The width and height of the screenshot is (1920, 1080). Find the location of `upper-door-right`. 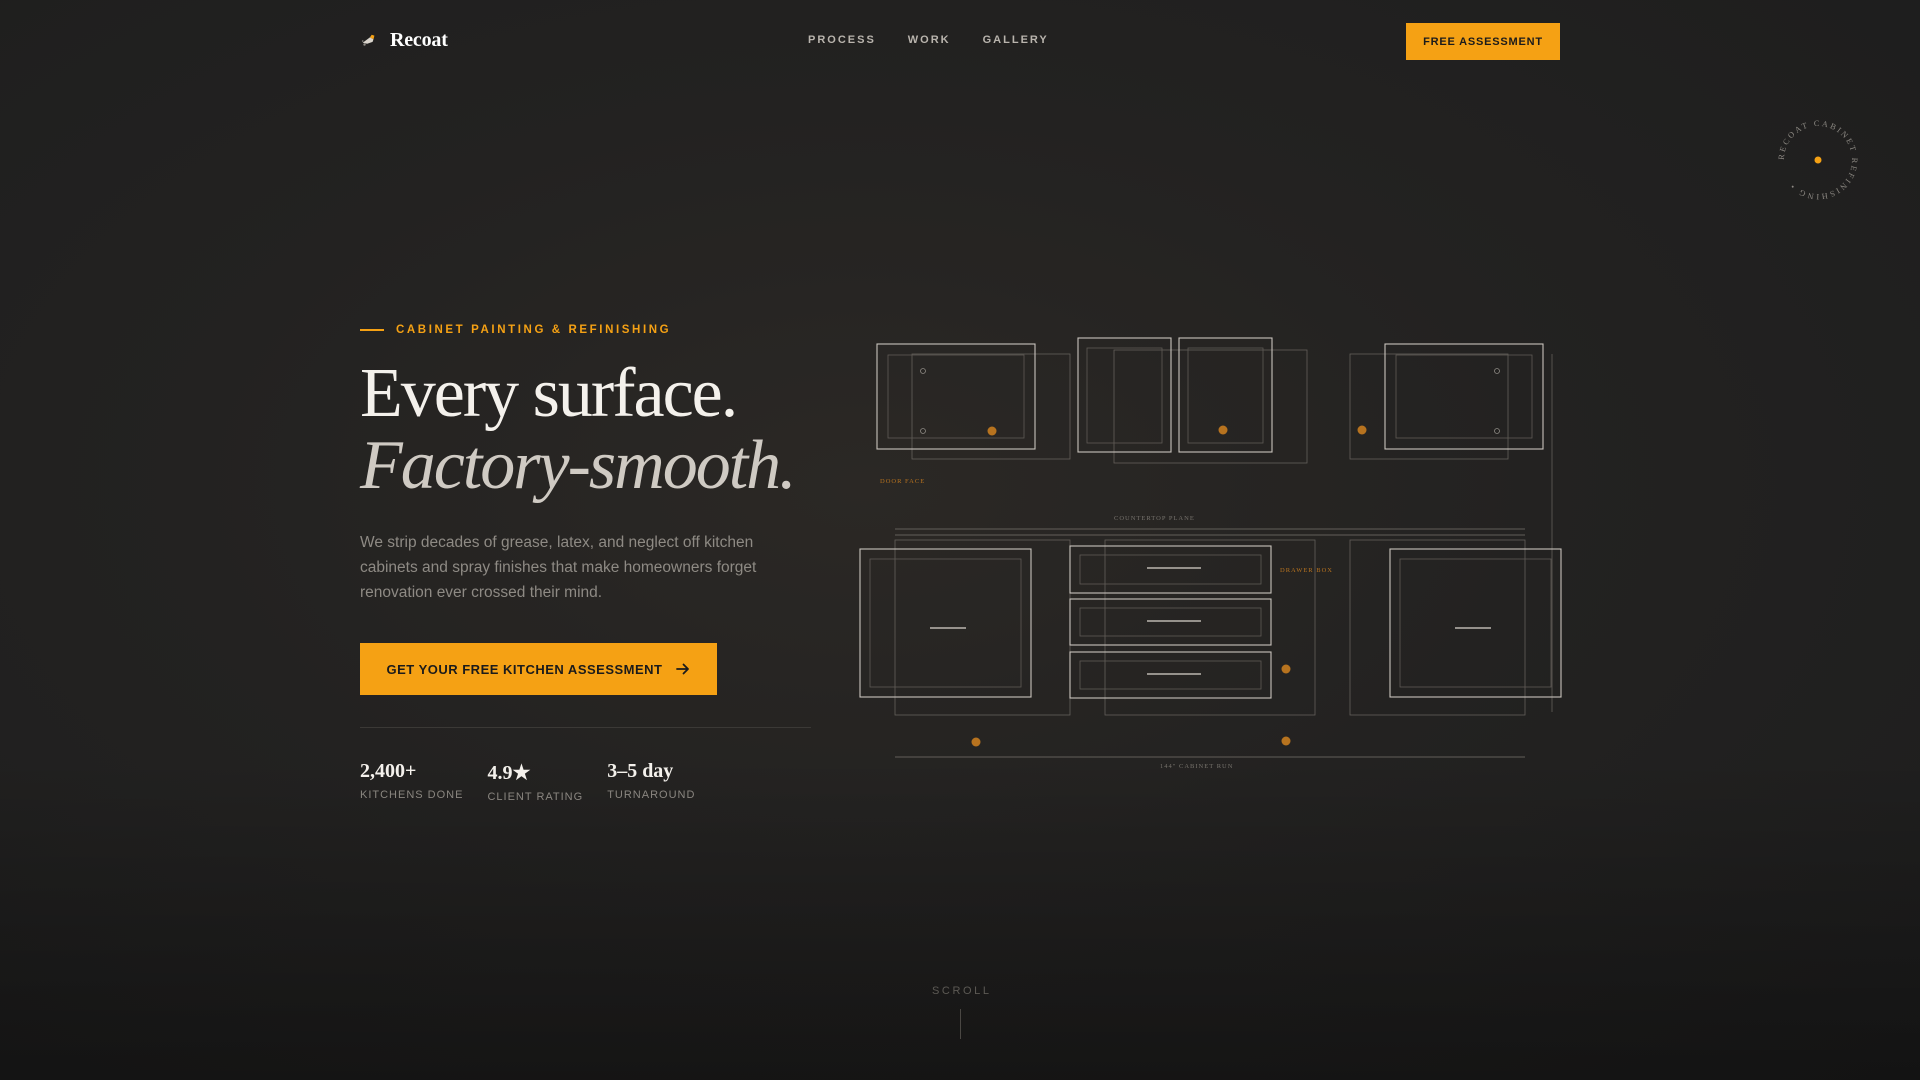

upper-door-right is located at coordinates (1464, 396).